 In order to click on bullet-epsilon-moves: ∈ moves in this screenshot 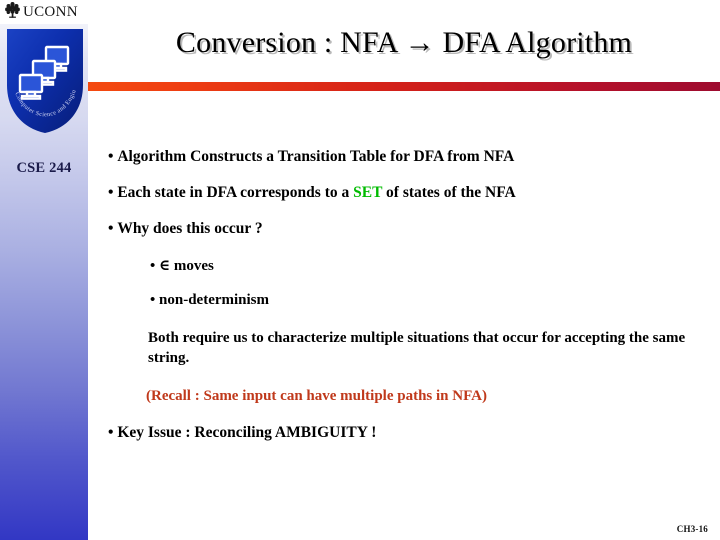, I will do `click(182, 265)`.